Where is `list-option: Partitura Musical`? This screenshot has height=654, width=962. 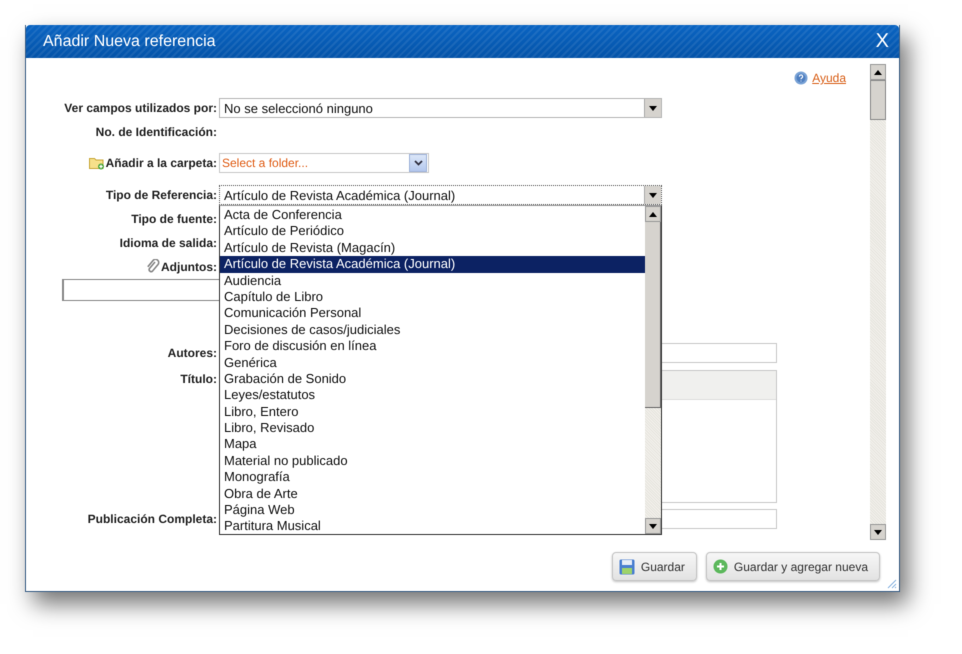
list-option: Partitura Musical is located at coordinates (432, 526).